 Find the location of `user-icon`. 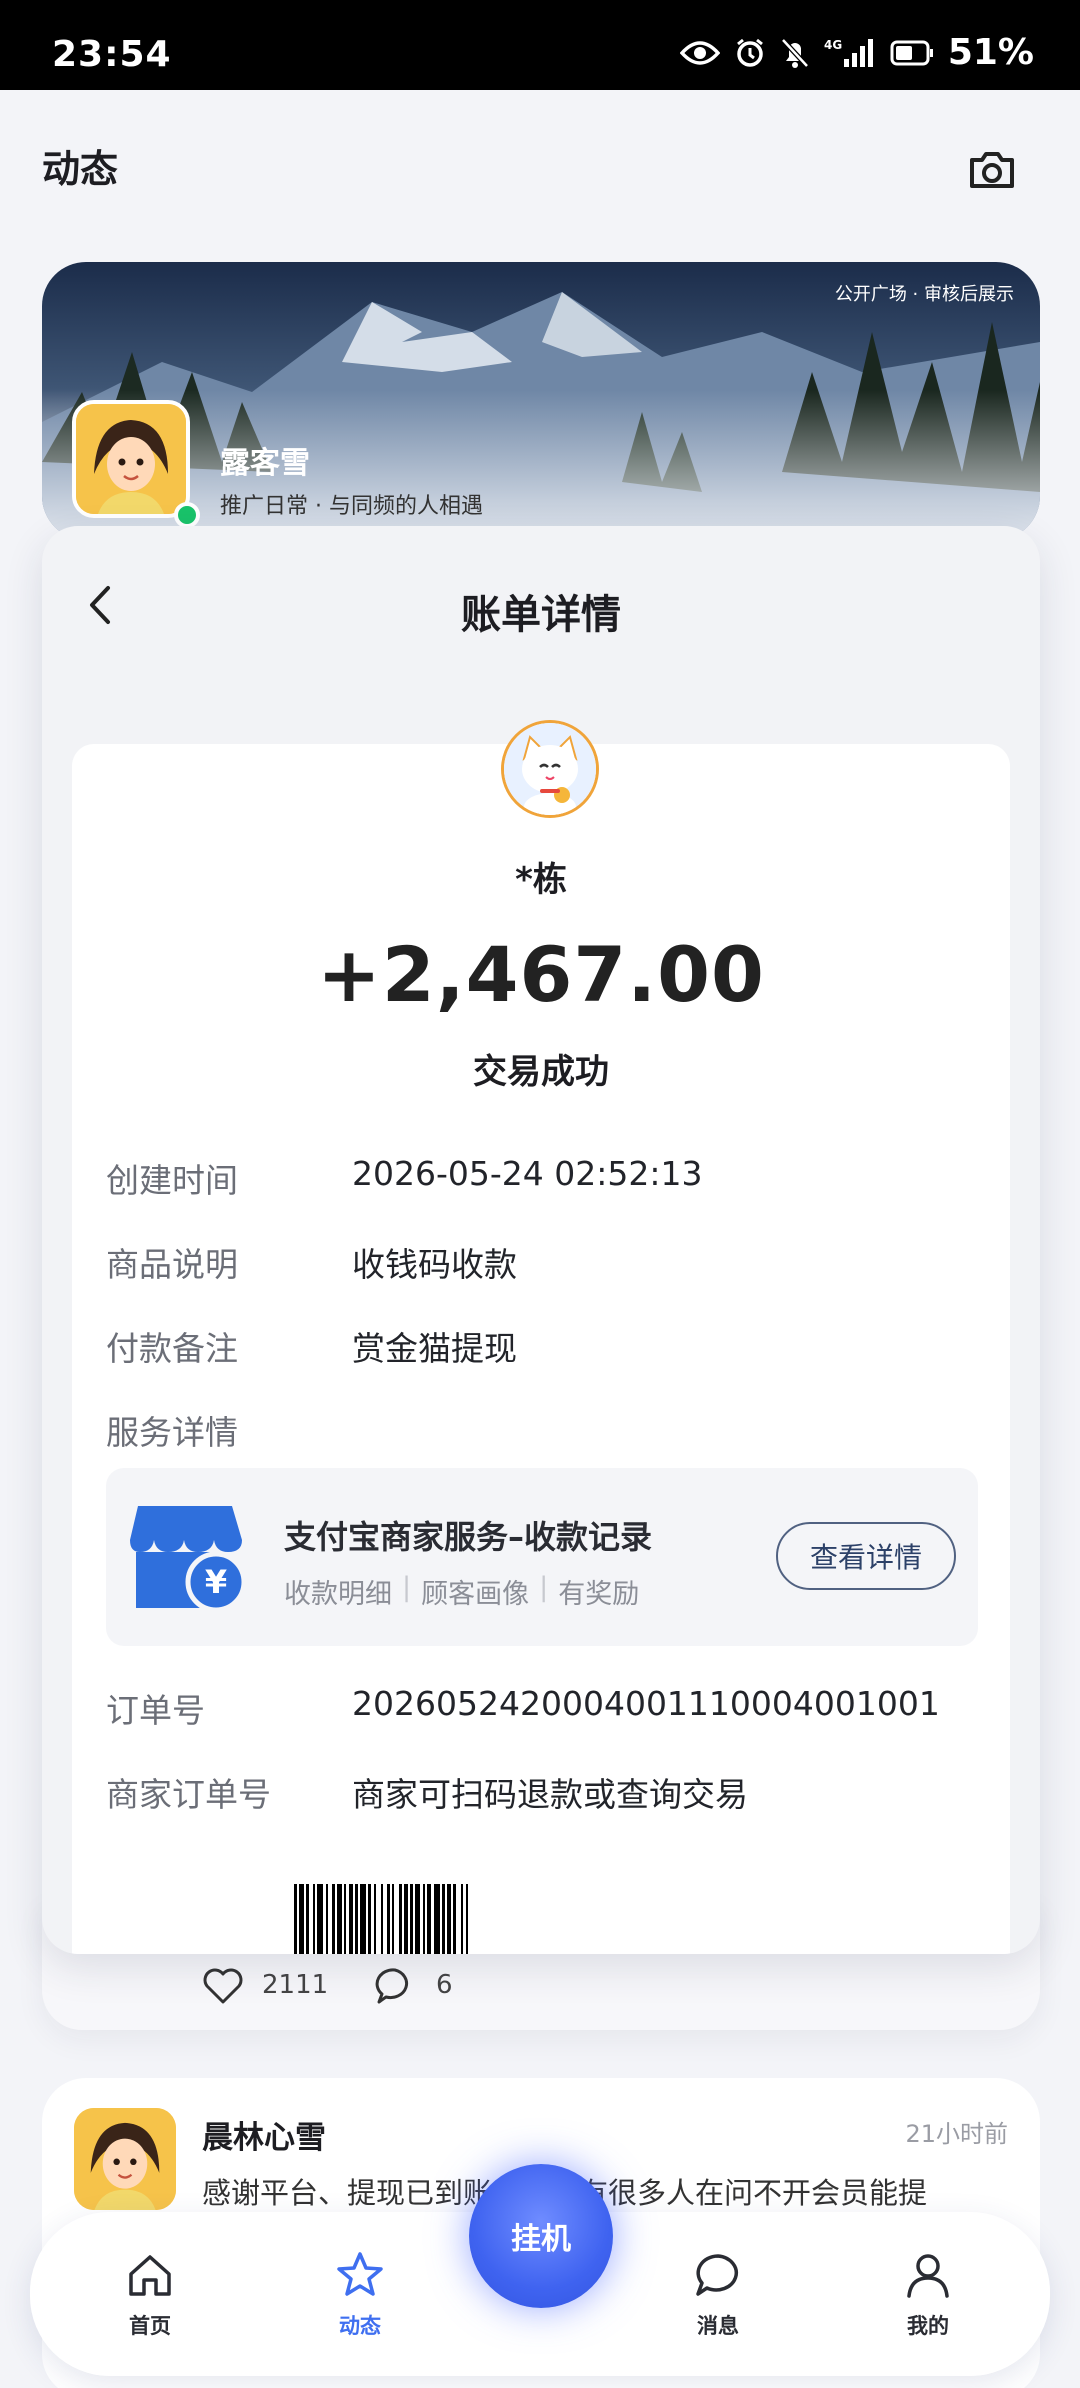

user-icon is located at coordinates (928, 2276).